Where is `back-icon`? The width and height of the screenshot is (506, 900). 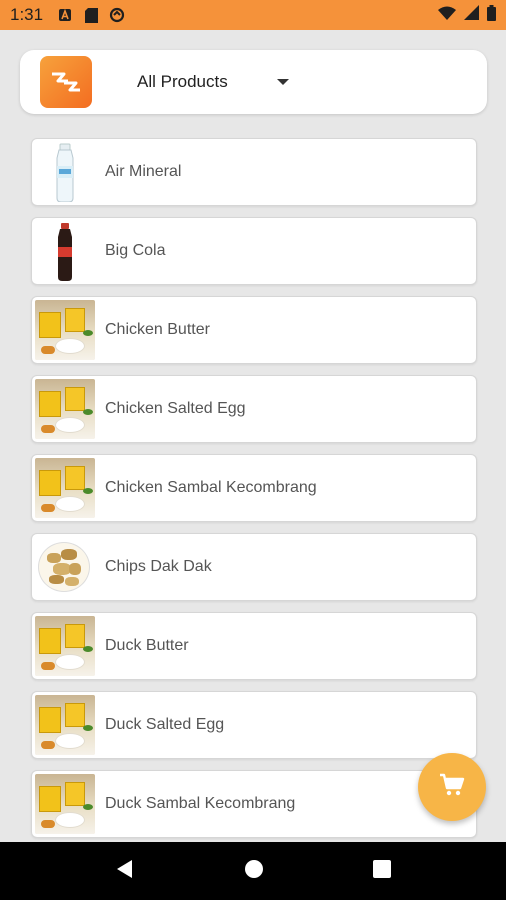 back-icon is located at coordinates (125, 871).